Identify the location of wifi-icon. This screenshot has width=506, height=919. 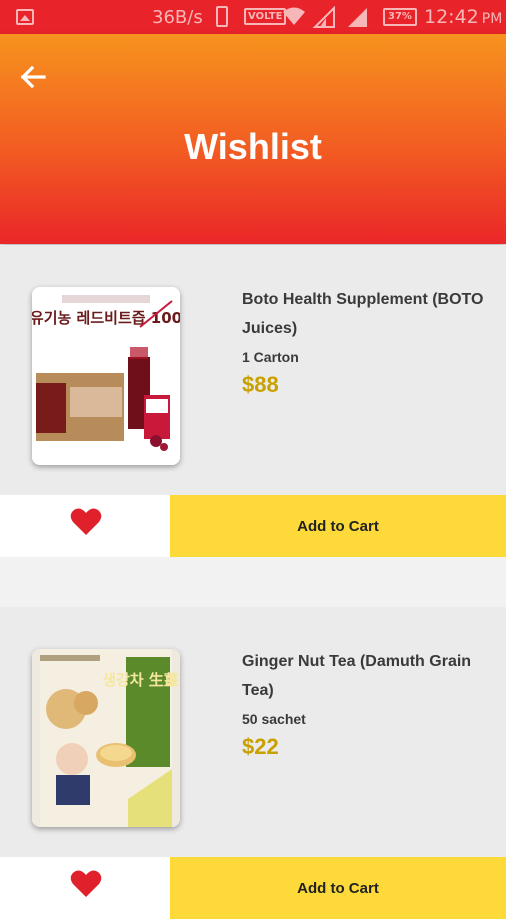
(294, 16).